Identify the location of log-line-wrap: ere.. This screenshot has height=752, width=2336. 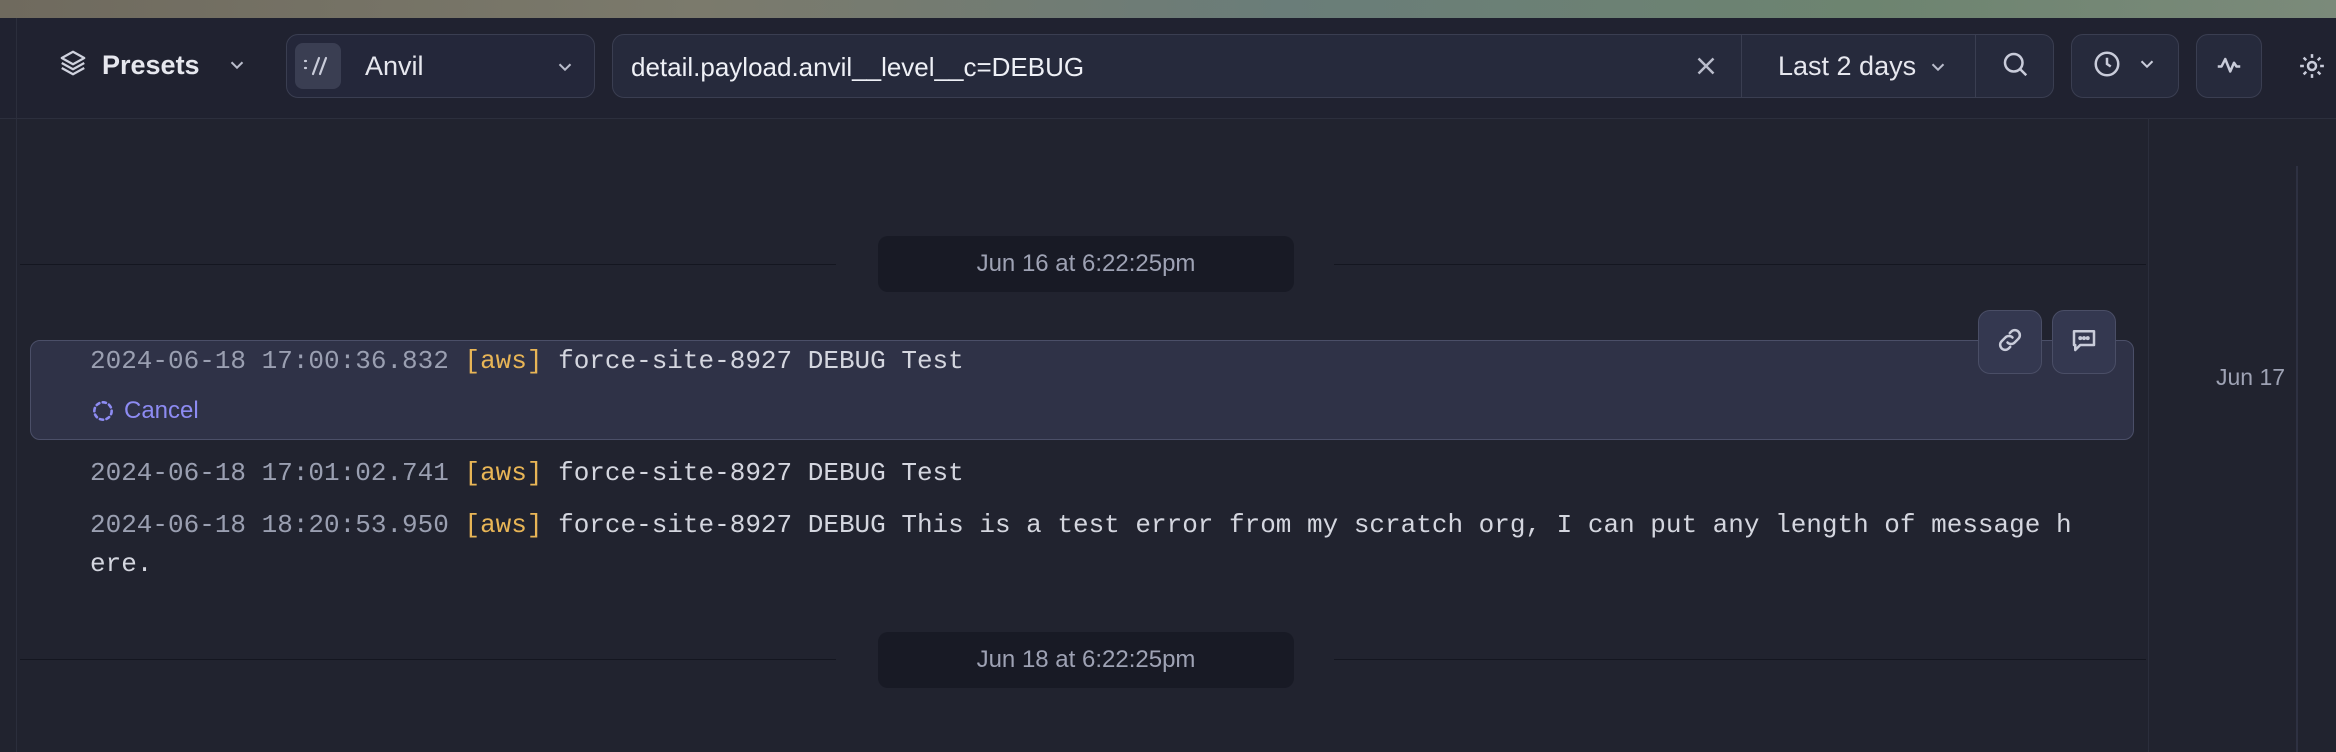
(121, 564).